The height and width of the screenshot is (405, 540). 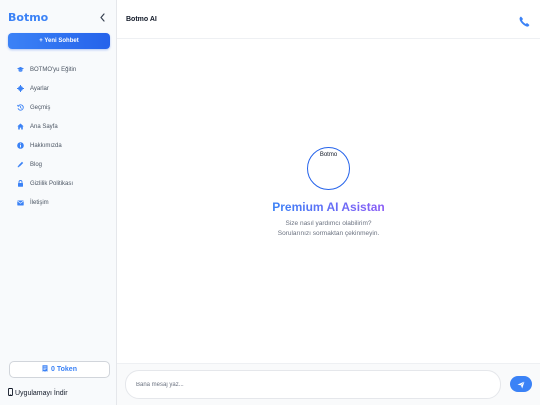 I want to click on send-button, so click(x=521, y=384).